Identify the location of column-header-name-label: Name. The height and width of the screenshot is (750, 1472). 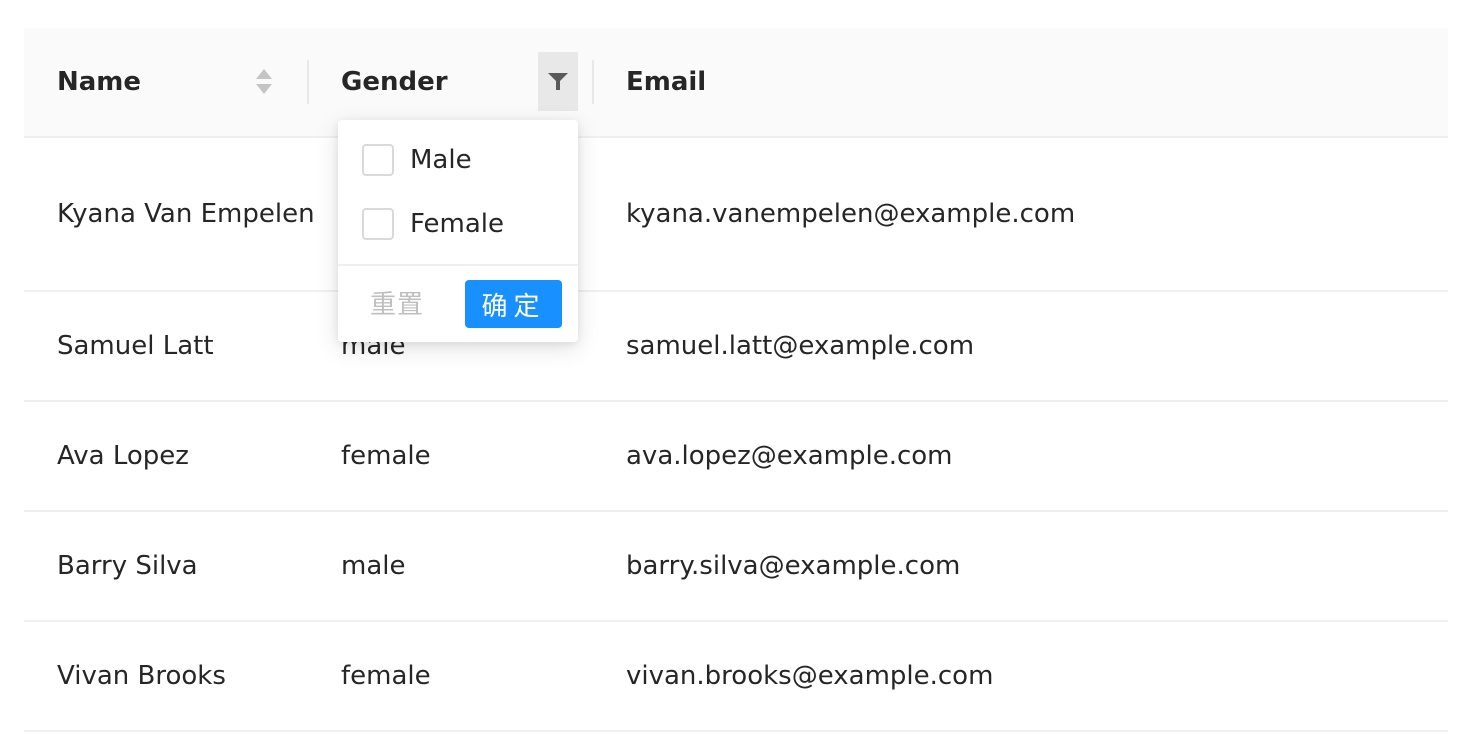
(99, 82).